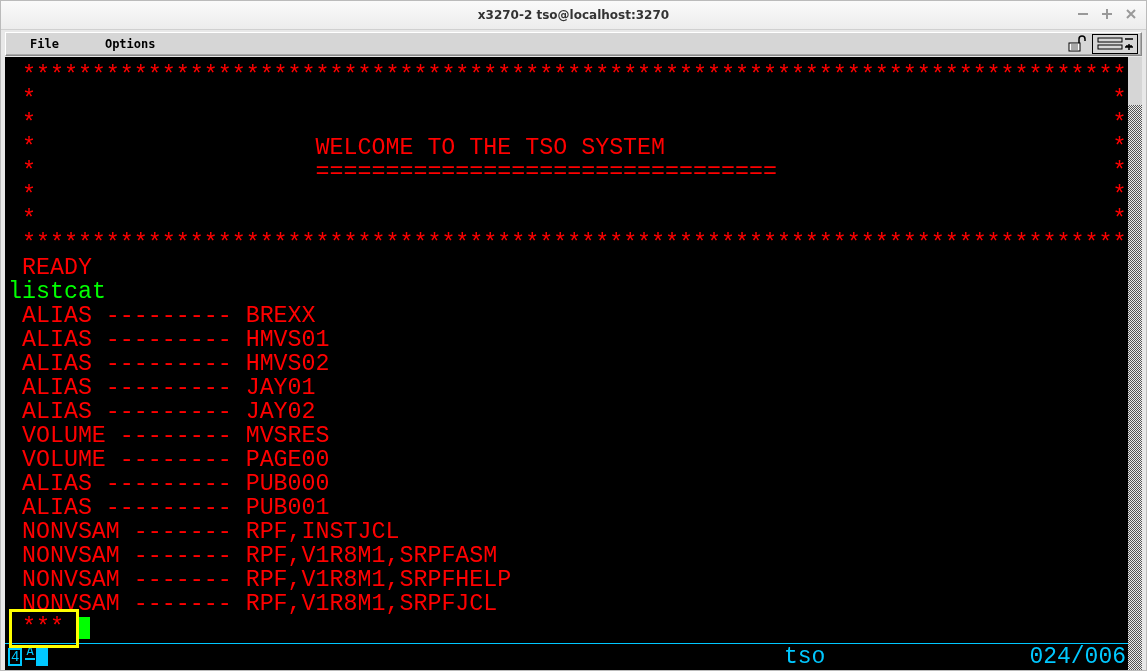 The height and width of the screenshot is (671, 1147). I want to click on banner-text: WELCOME TO THE TSO SYSTEM, so click(490, 148).